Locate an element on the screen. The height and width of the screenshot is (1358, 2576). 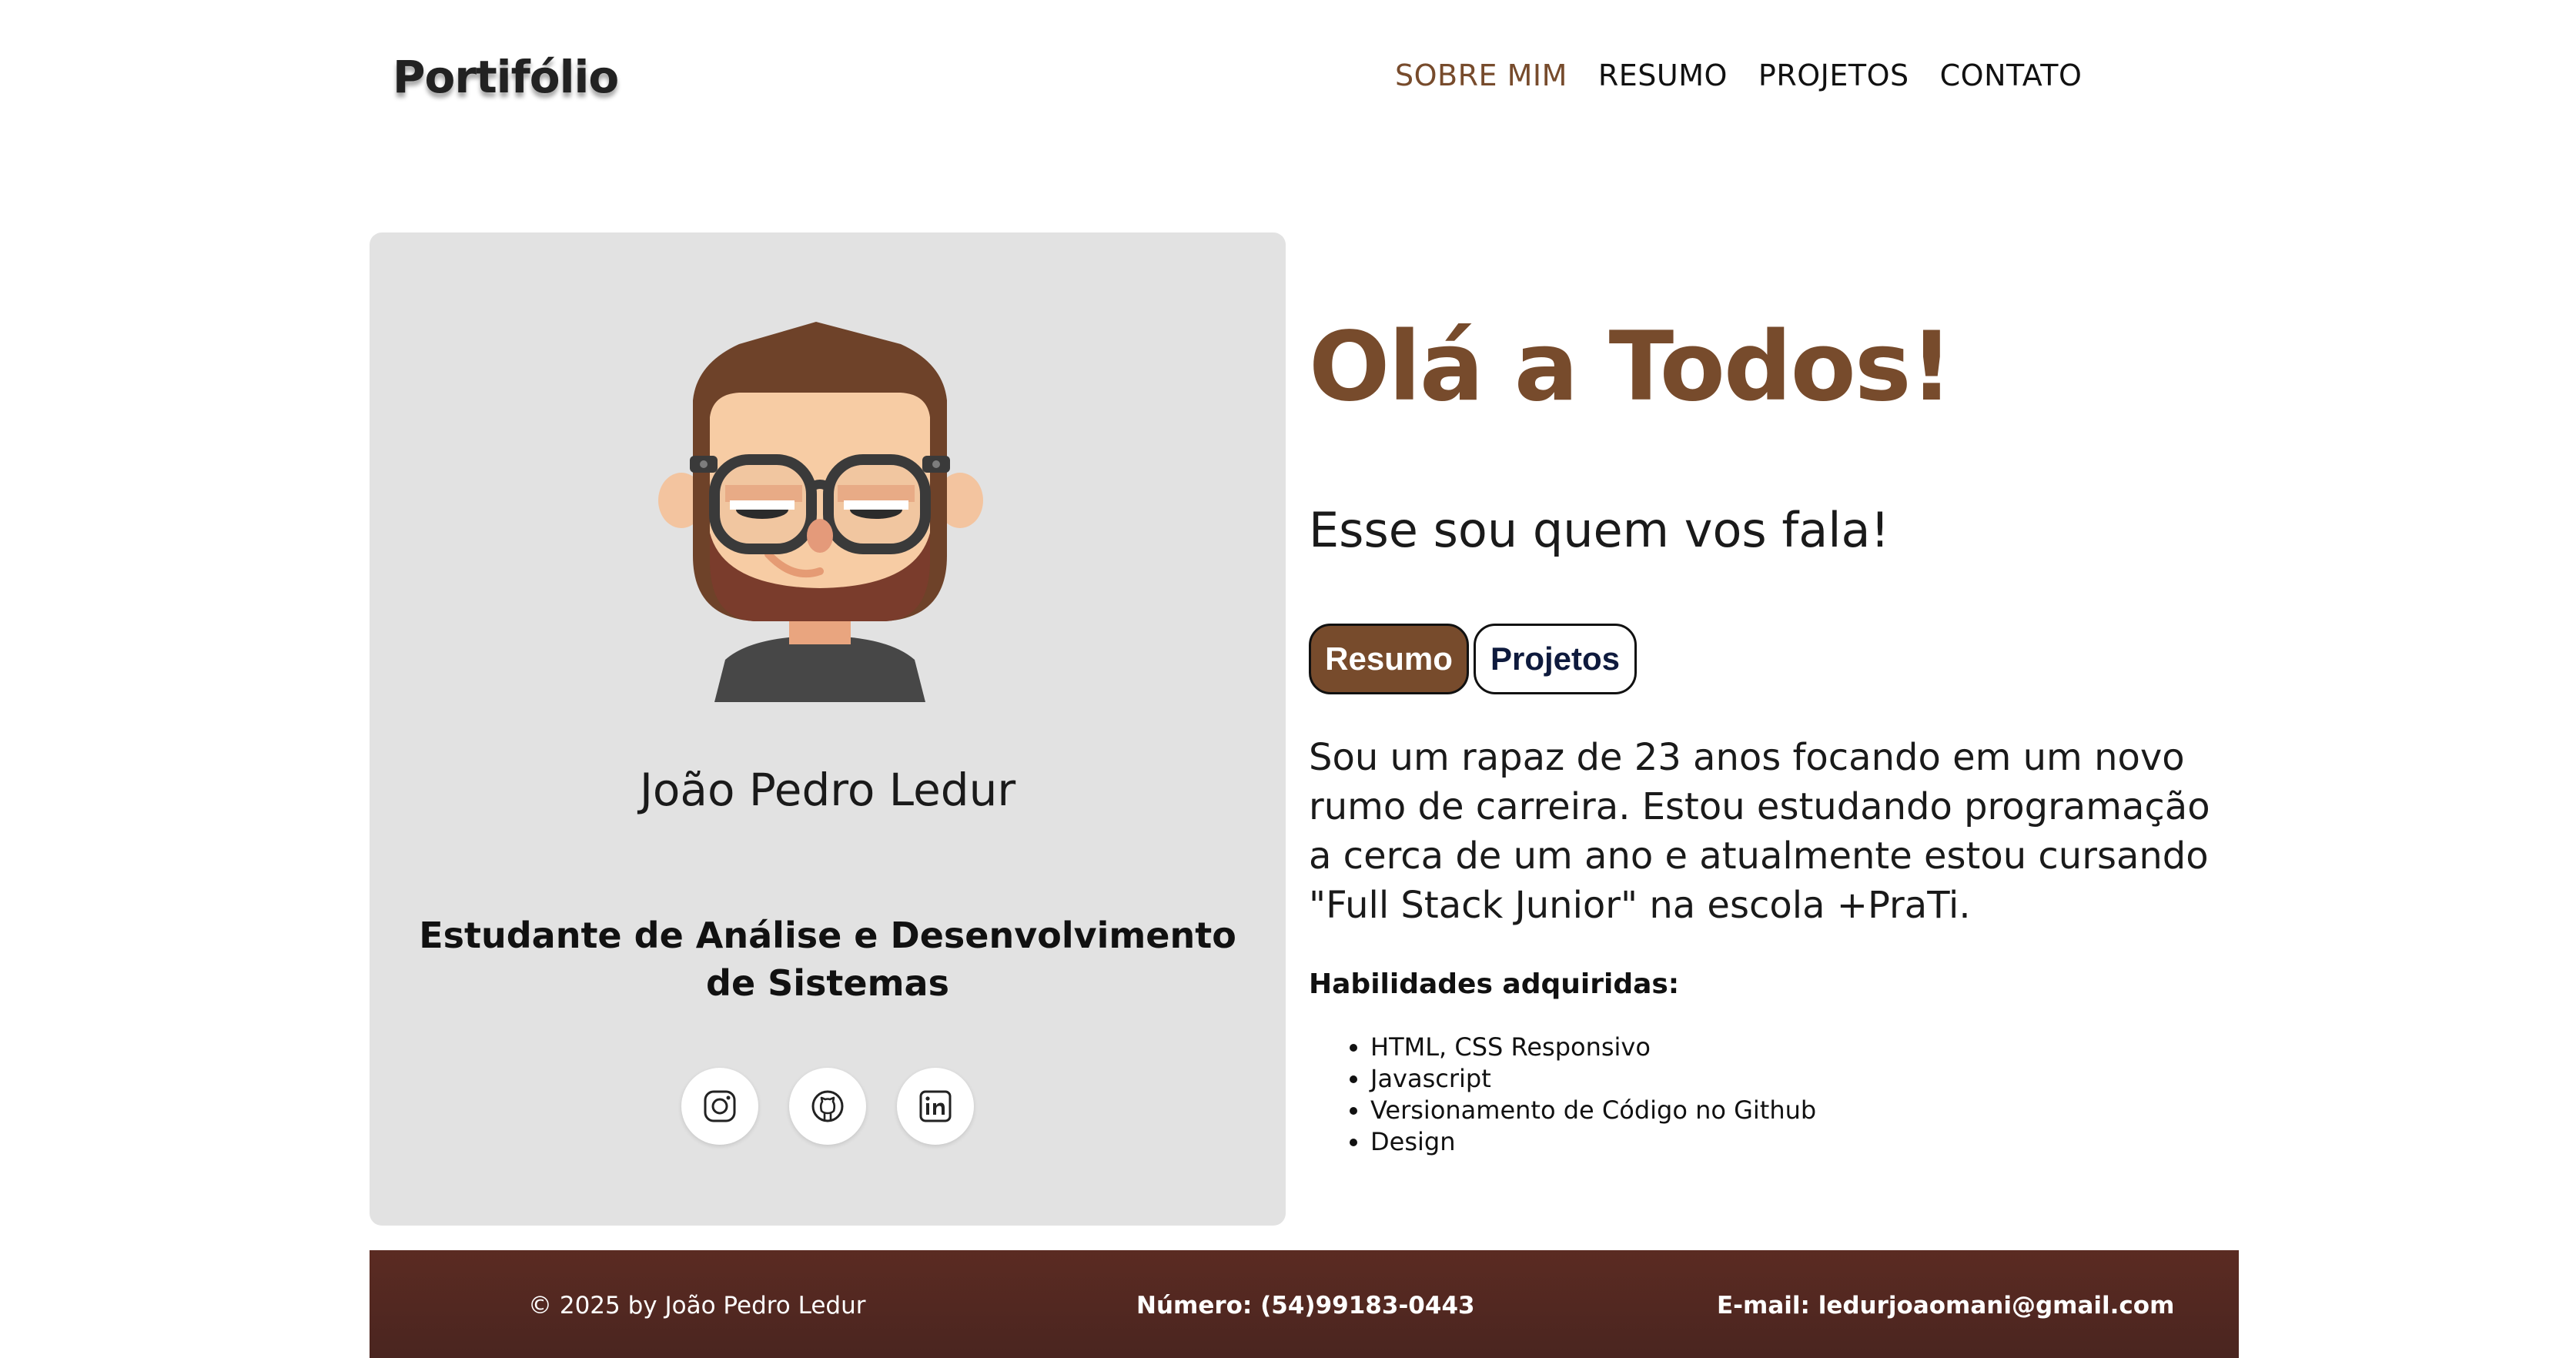
footer-copyright: © 2025 by João Pedro Ledur is located at coordinates (697, 1306).